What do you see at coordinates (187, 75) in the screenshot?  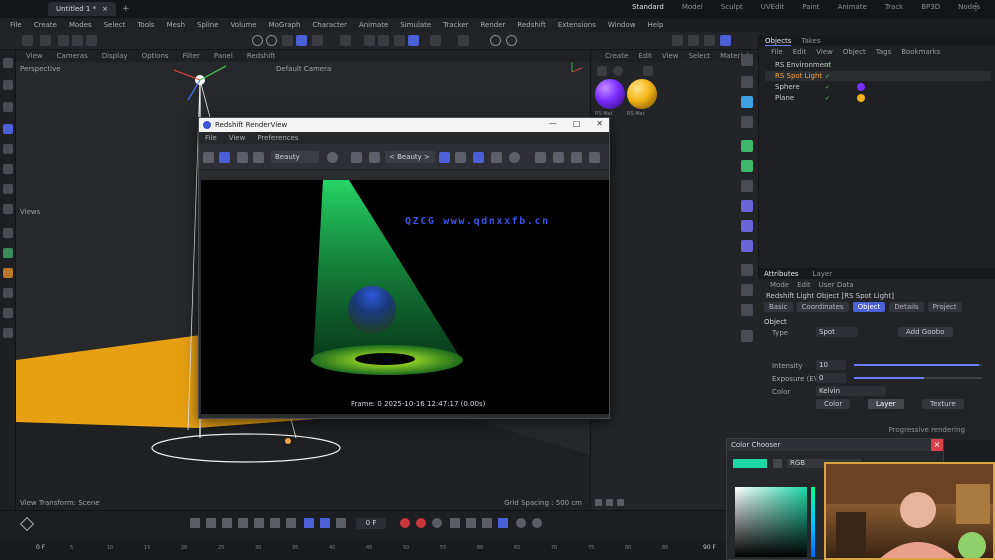 I see `gizmo-x-axis` at bounding box center [187, 75].